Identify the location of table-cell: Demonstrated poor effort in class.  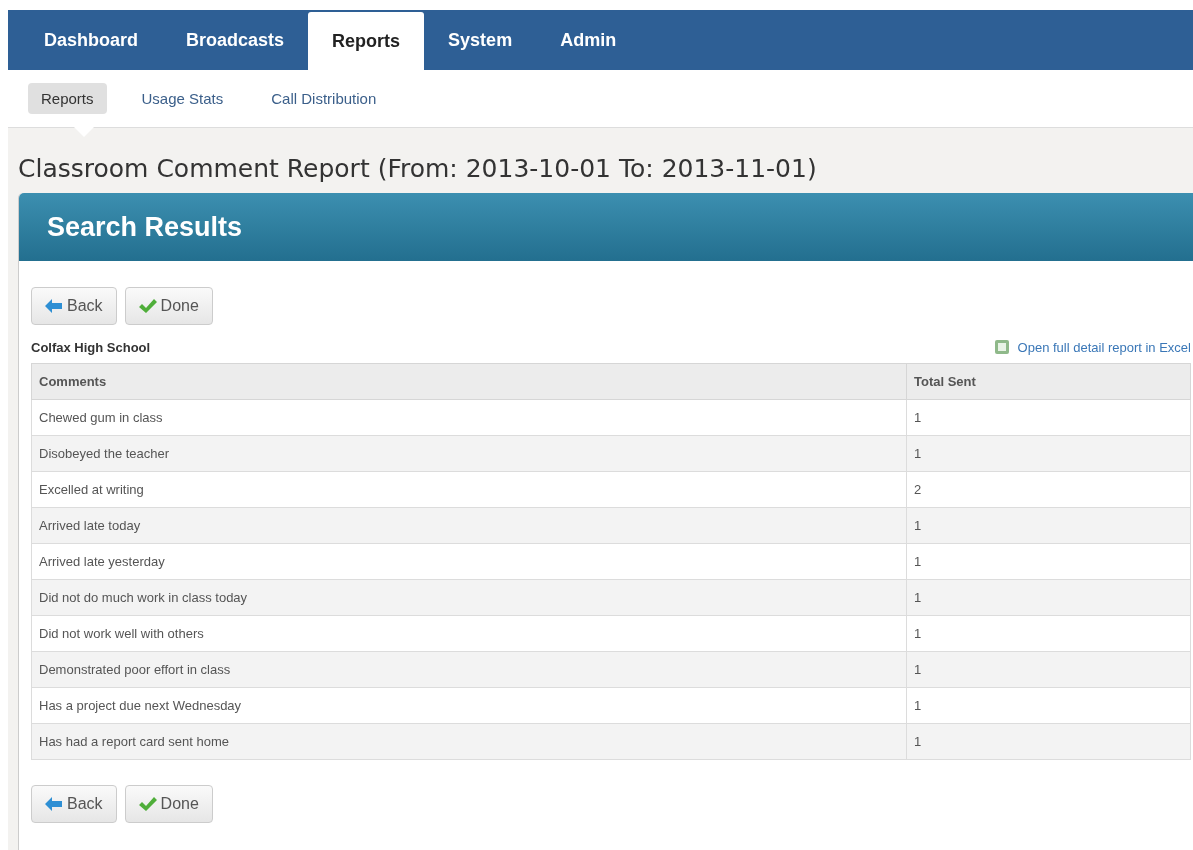
(469, 669).